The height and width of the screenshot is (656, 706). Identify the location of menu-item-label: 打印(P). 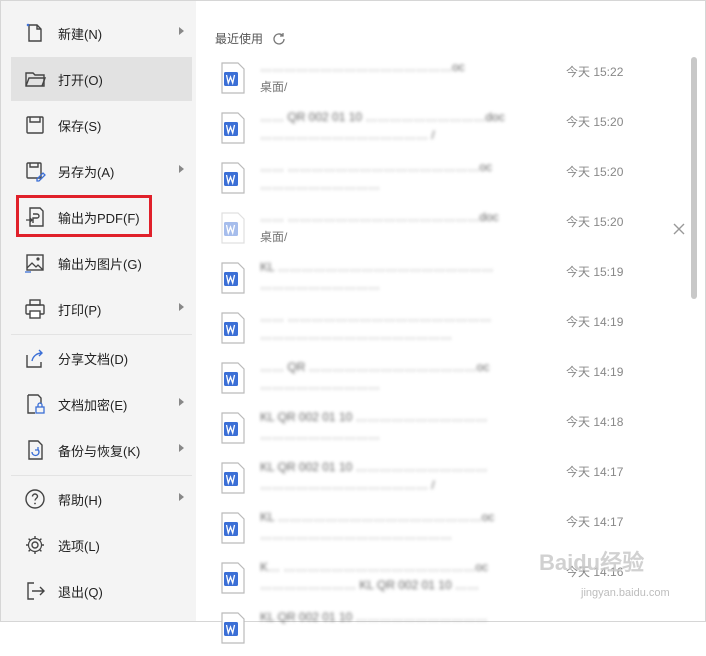
(80, 310).